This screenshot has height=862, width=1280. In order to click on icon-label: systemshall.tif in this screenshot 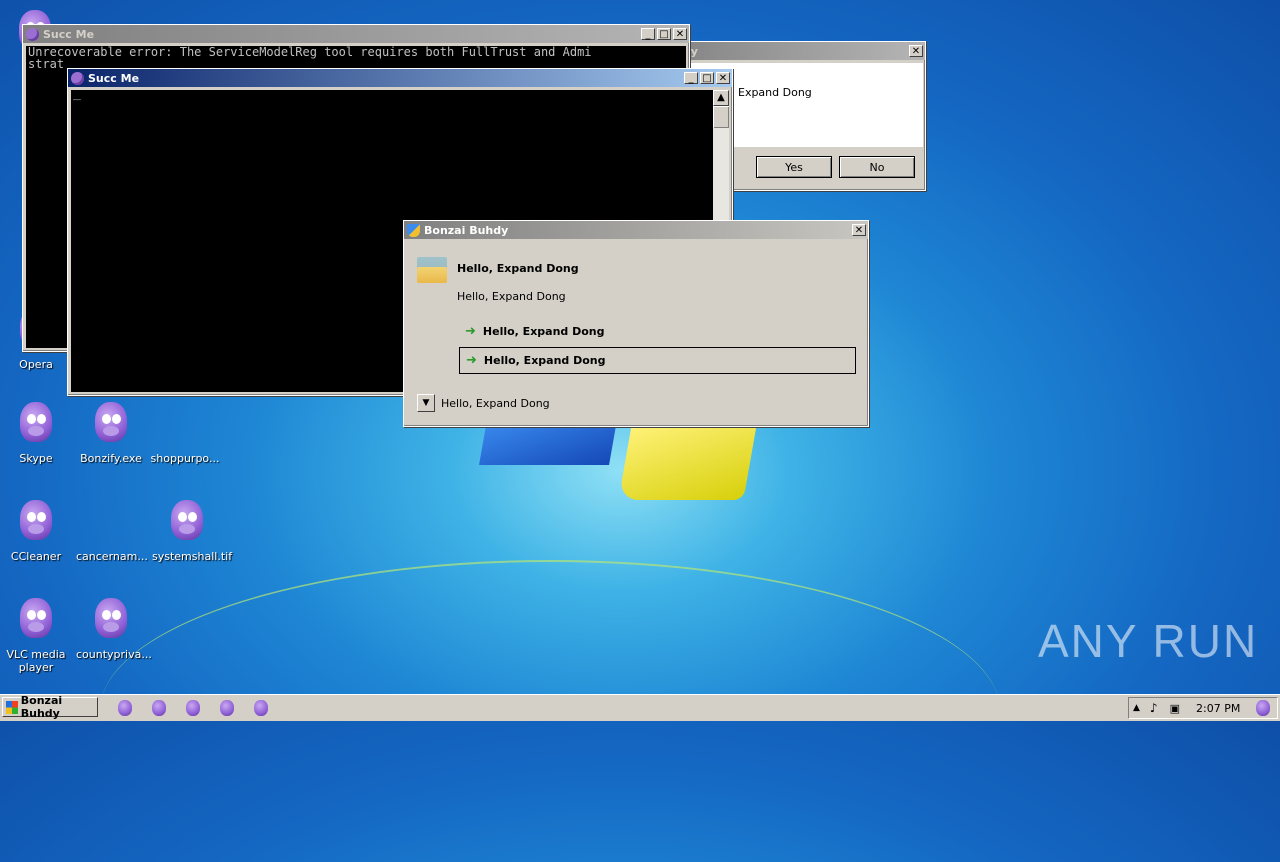, I will do `click(192, 556)`.